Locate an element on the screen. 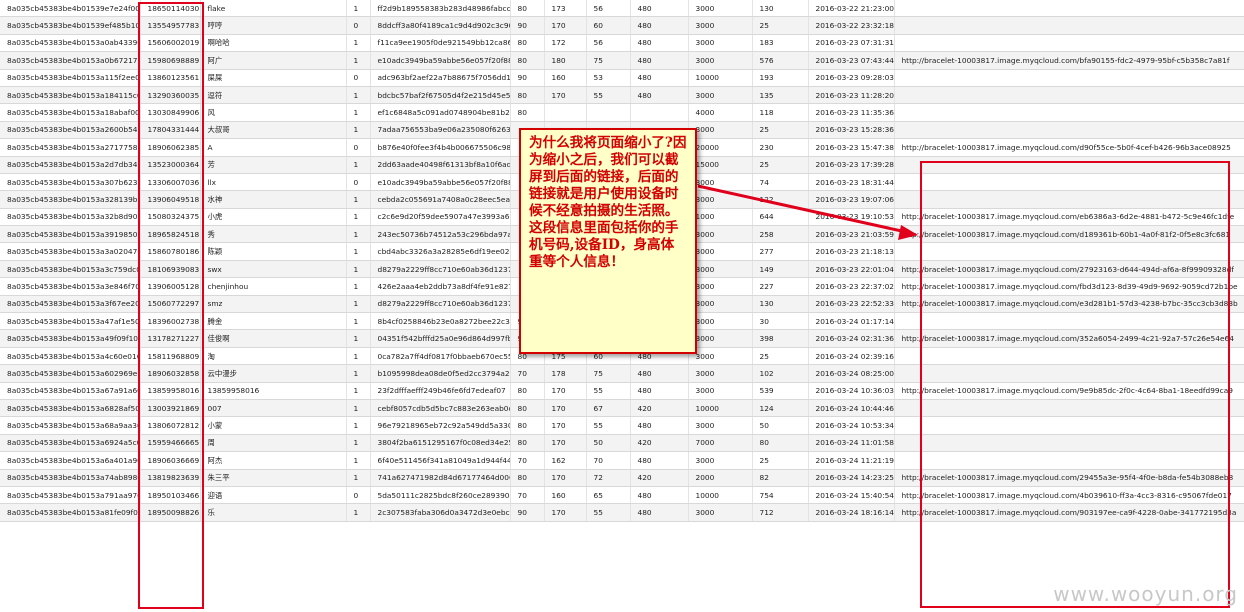 The height and width of the screenshot is (612, 1244). watermark: www.wooyun.org is located at coordinates (1145, 594).